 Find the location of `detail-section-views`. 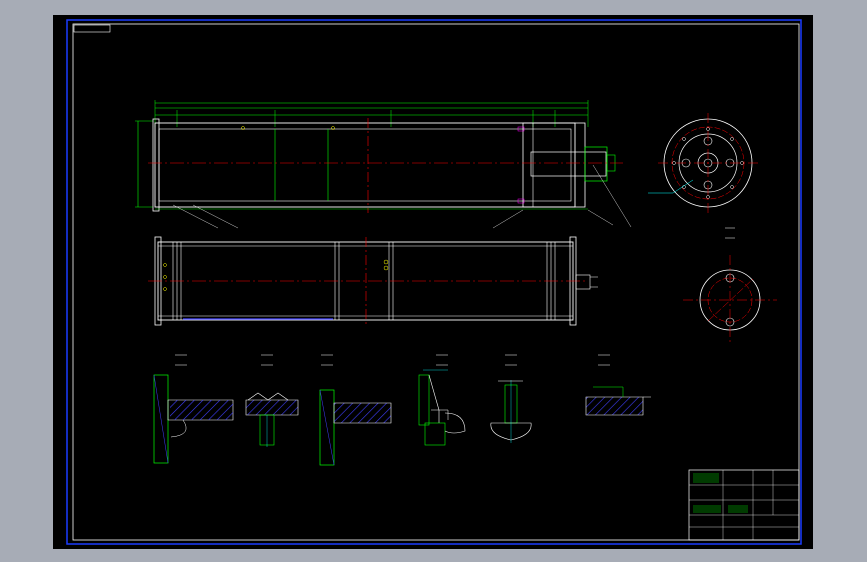

detail-section-views is located at coordinates (402, 410).